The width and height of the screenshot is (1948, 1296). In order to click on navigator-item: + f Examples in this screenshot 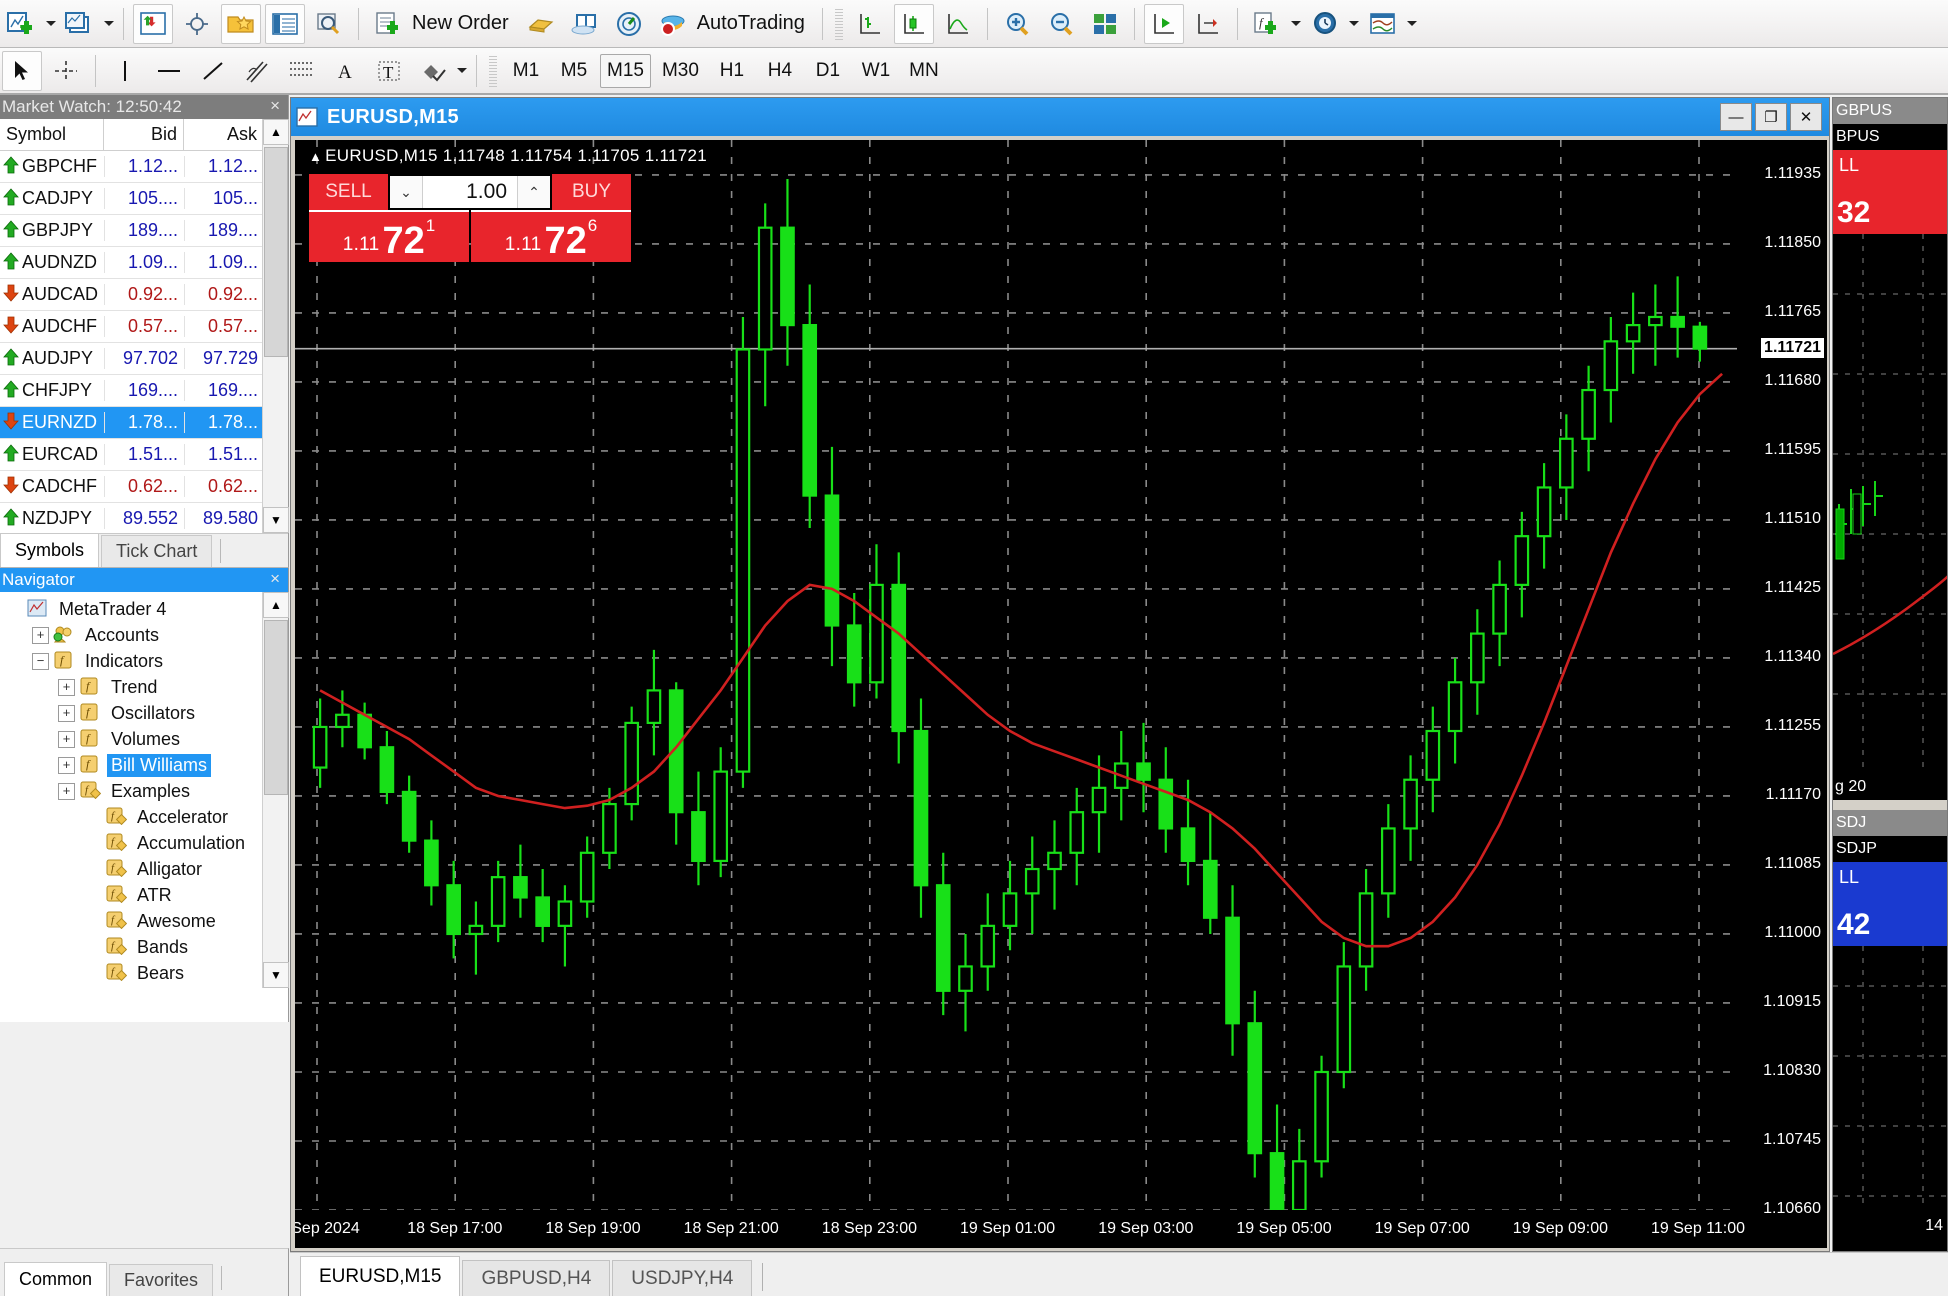, I will do `click(131, 791)`.